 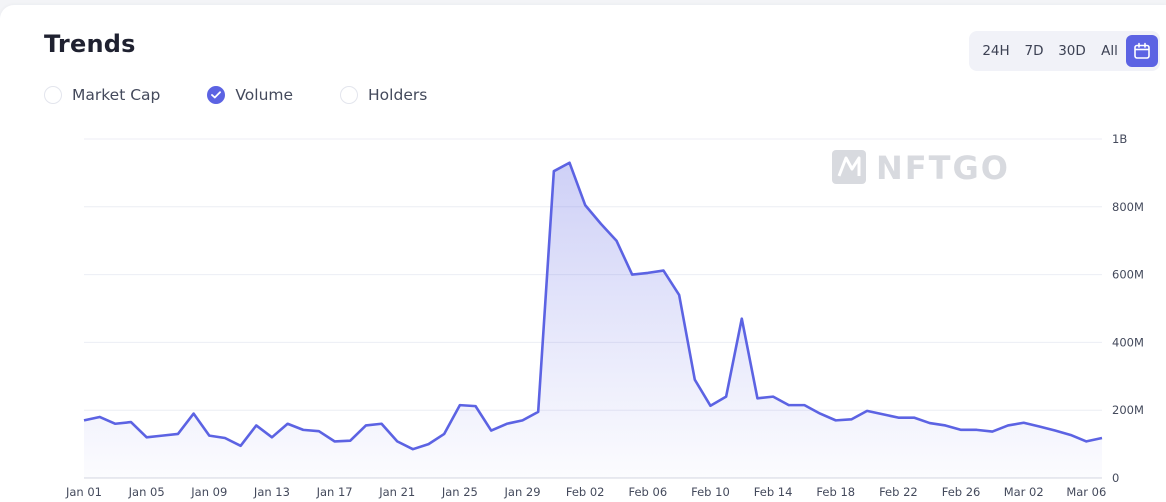 What do you see at coordinates (522, 492) in the screenshot?
I see `x-tick-label: Jan 29` at bounding box center [522, 492].